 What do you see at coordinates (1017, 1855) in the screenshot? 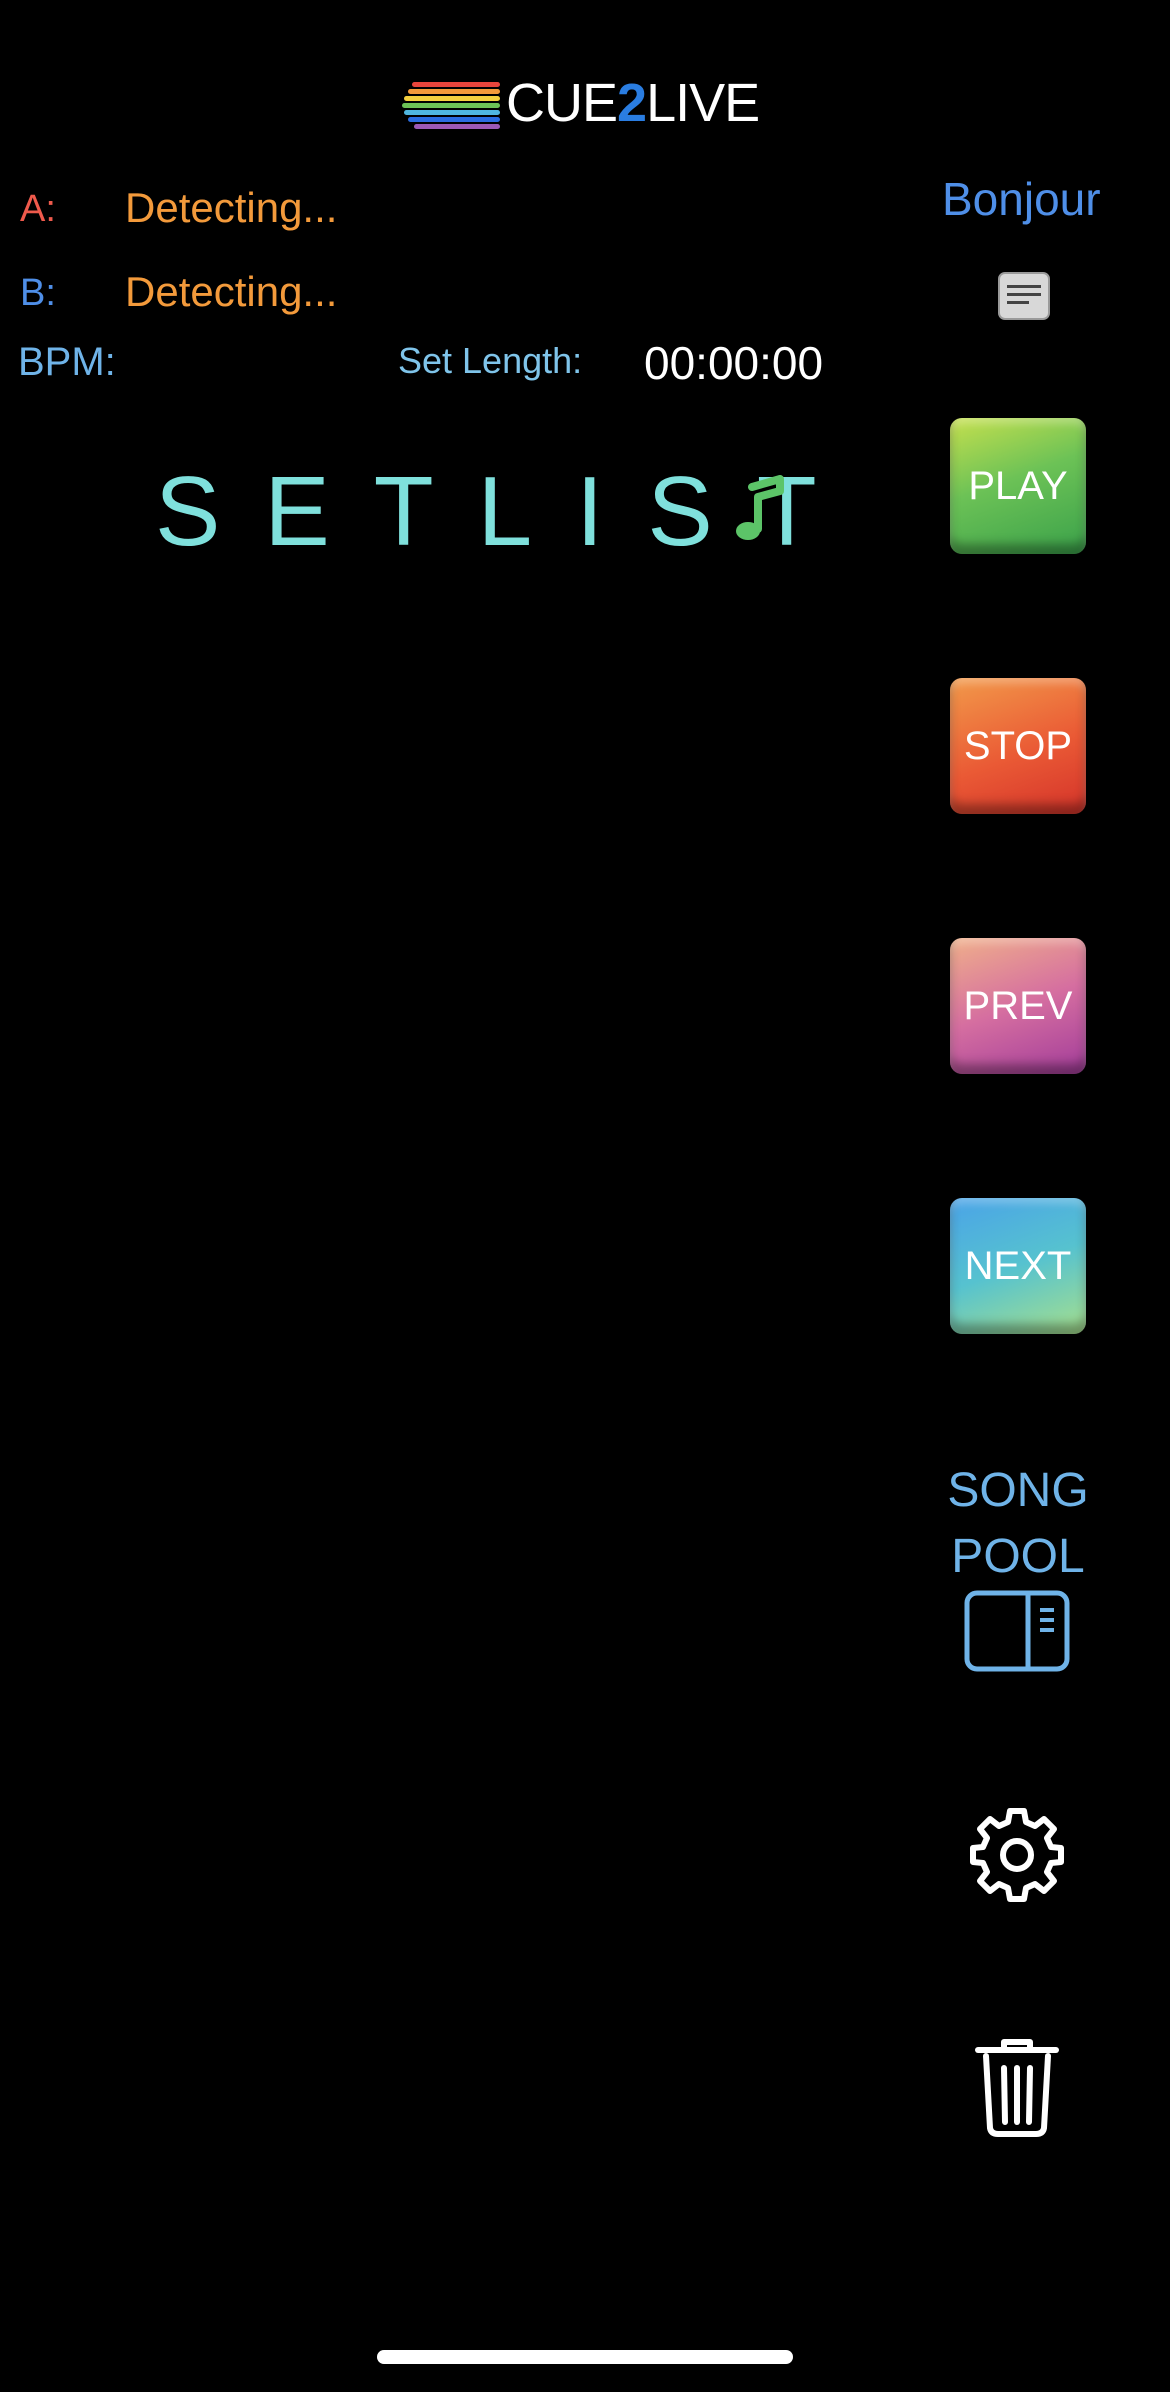
I see `gear-icon` at bounding box center [1017, 1855].